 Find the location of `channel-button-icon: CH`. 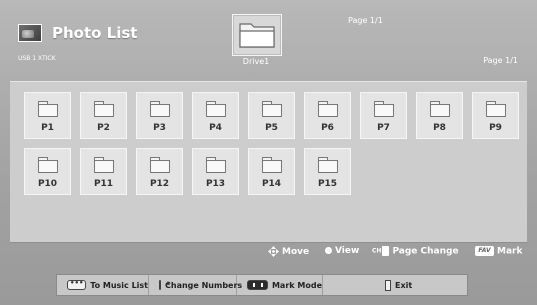

channel-button-icon: CH is located at coordinates (381, 251).